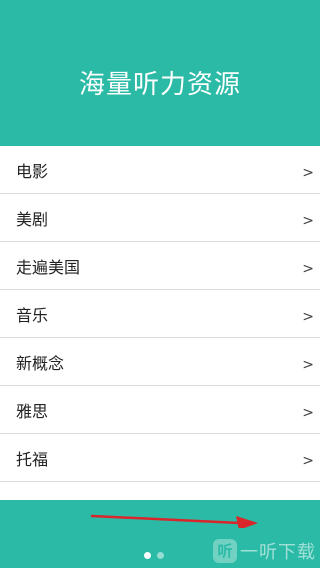  I want to click on page-dot-active, so click(147, 555).